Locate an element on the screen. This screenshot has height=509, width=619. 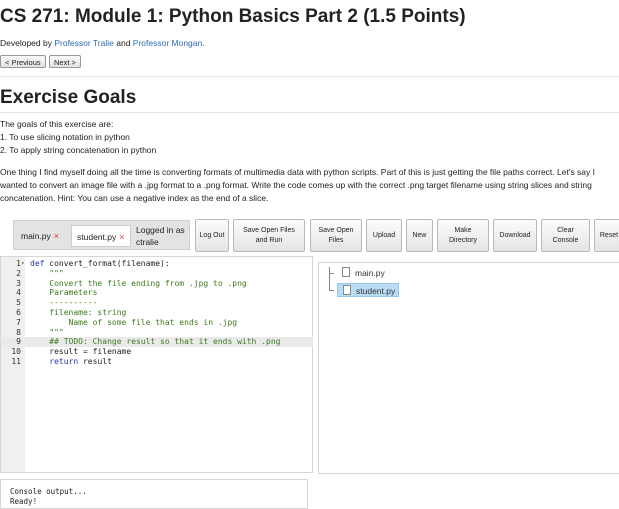
clear-console-button: Clear Console is located at coordinates (565, 235).